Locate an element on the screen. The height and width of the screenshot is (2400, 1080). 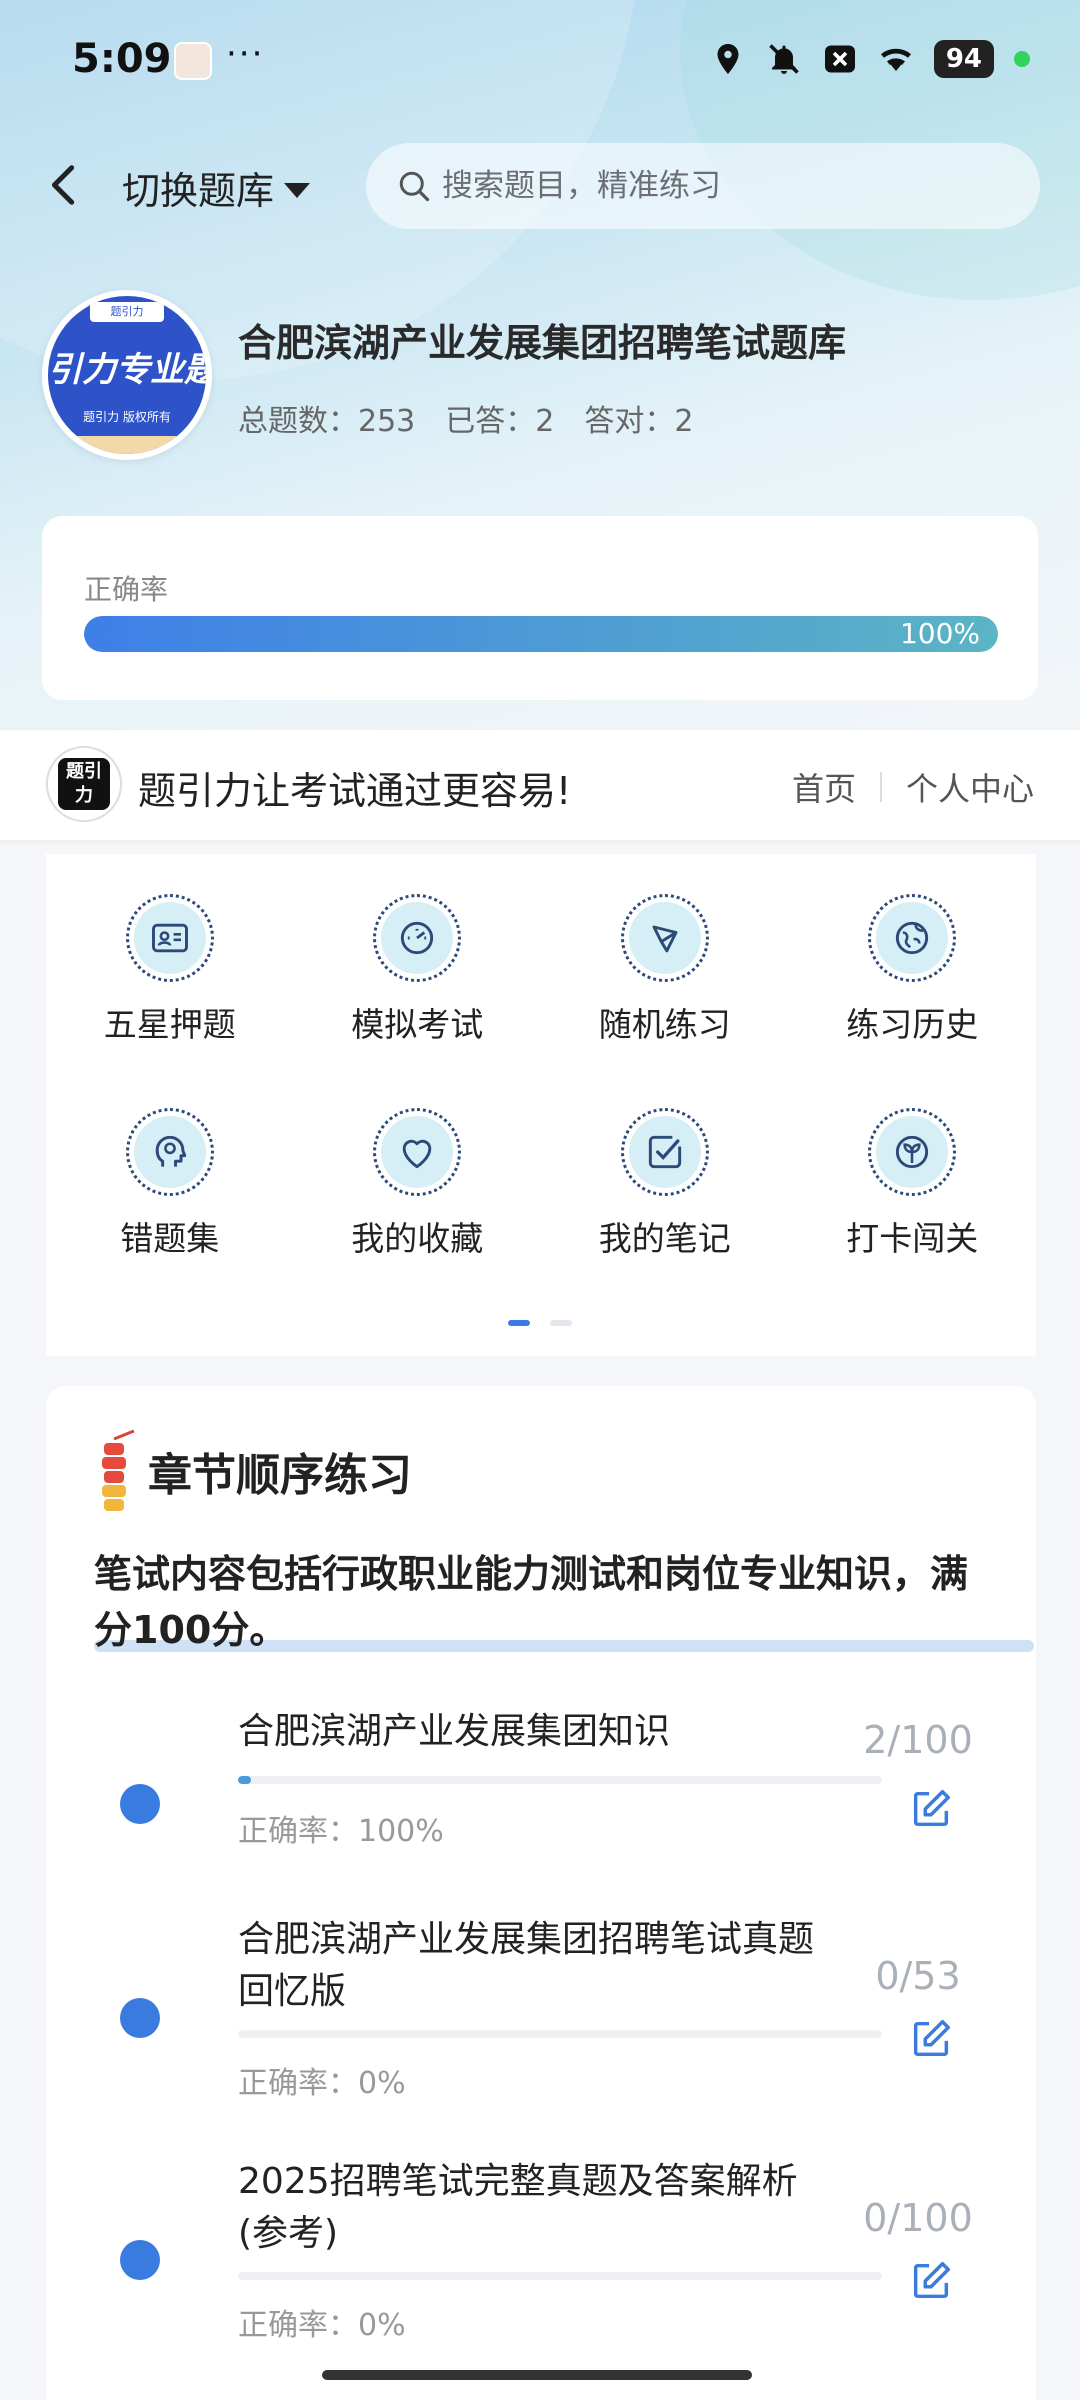
accuracy-card: 正确率 100% is located at coordinates (540, 608).